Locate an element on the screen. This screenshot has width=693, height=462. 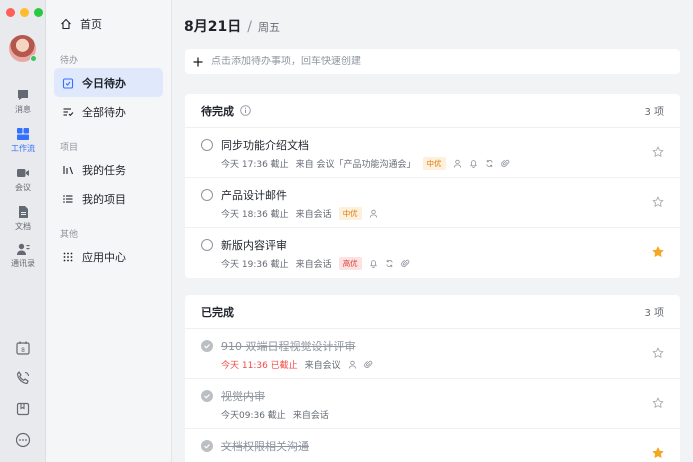
task-meta: 今天 18:36 截止 来自会话 中优 is located at coordinates (299, 213).